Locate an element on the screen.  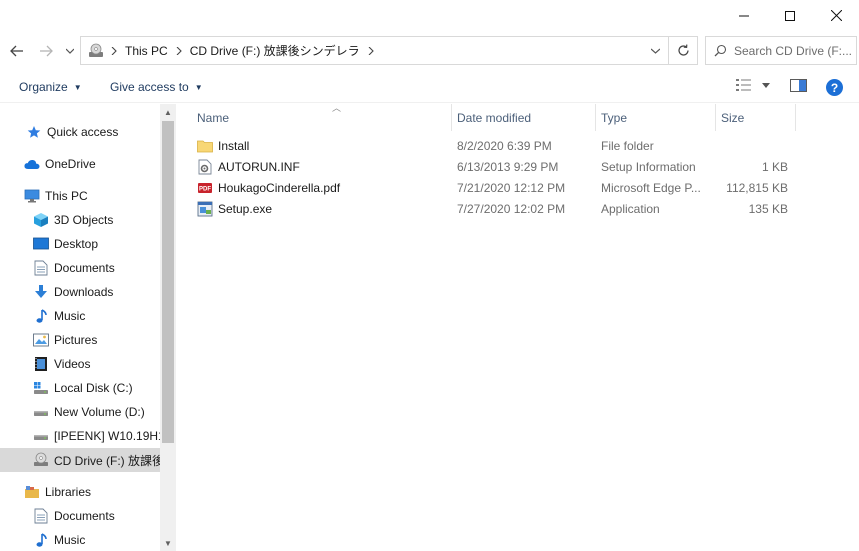
sidebar-item-downloads: Downloads is located at coordinates (80, 292).